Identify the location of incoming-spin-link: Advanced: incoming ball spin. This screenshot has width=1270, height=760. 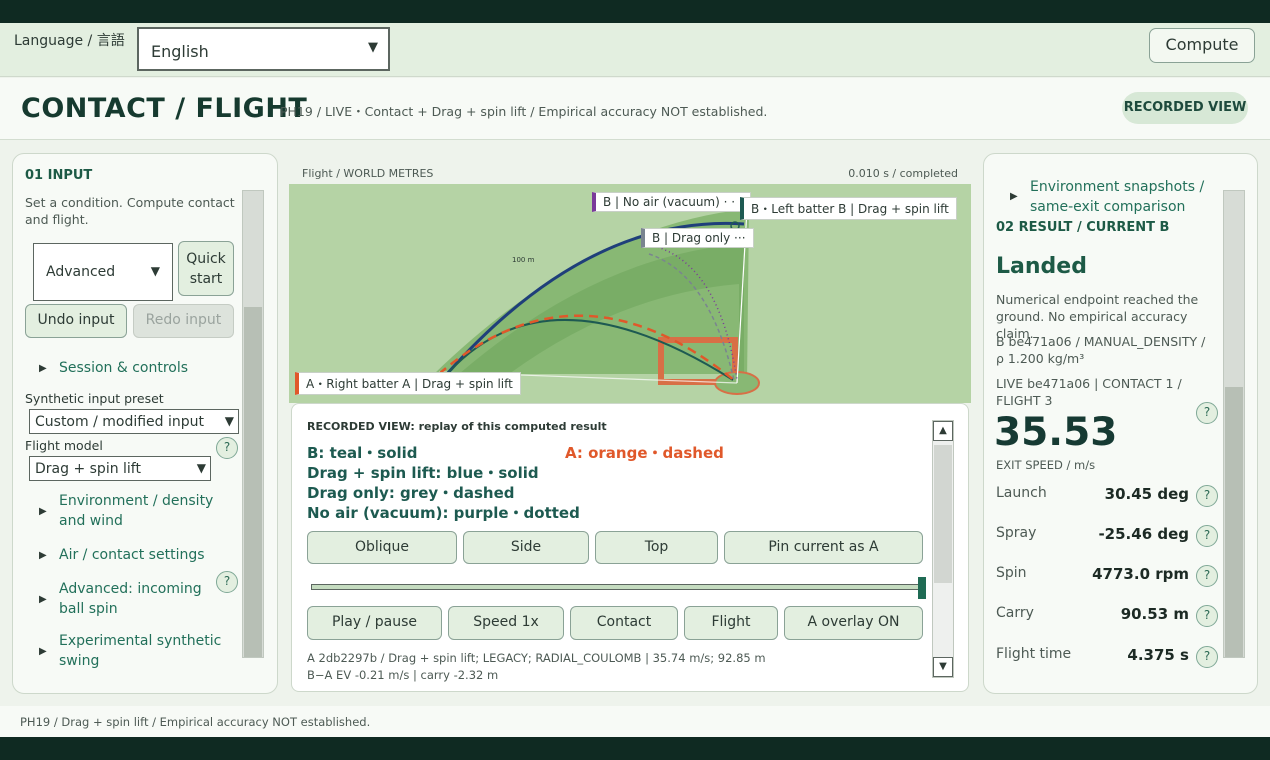
(134, 599).